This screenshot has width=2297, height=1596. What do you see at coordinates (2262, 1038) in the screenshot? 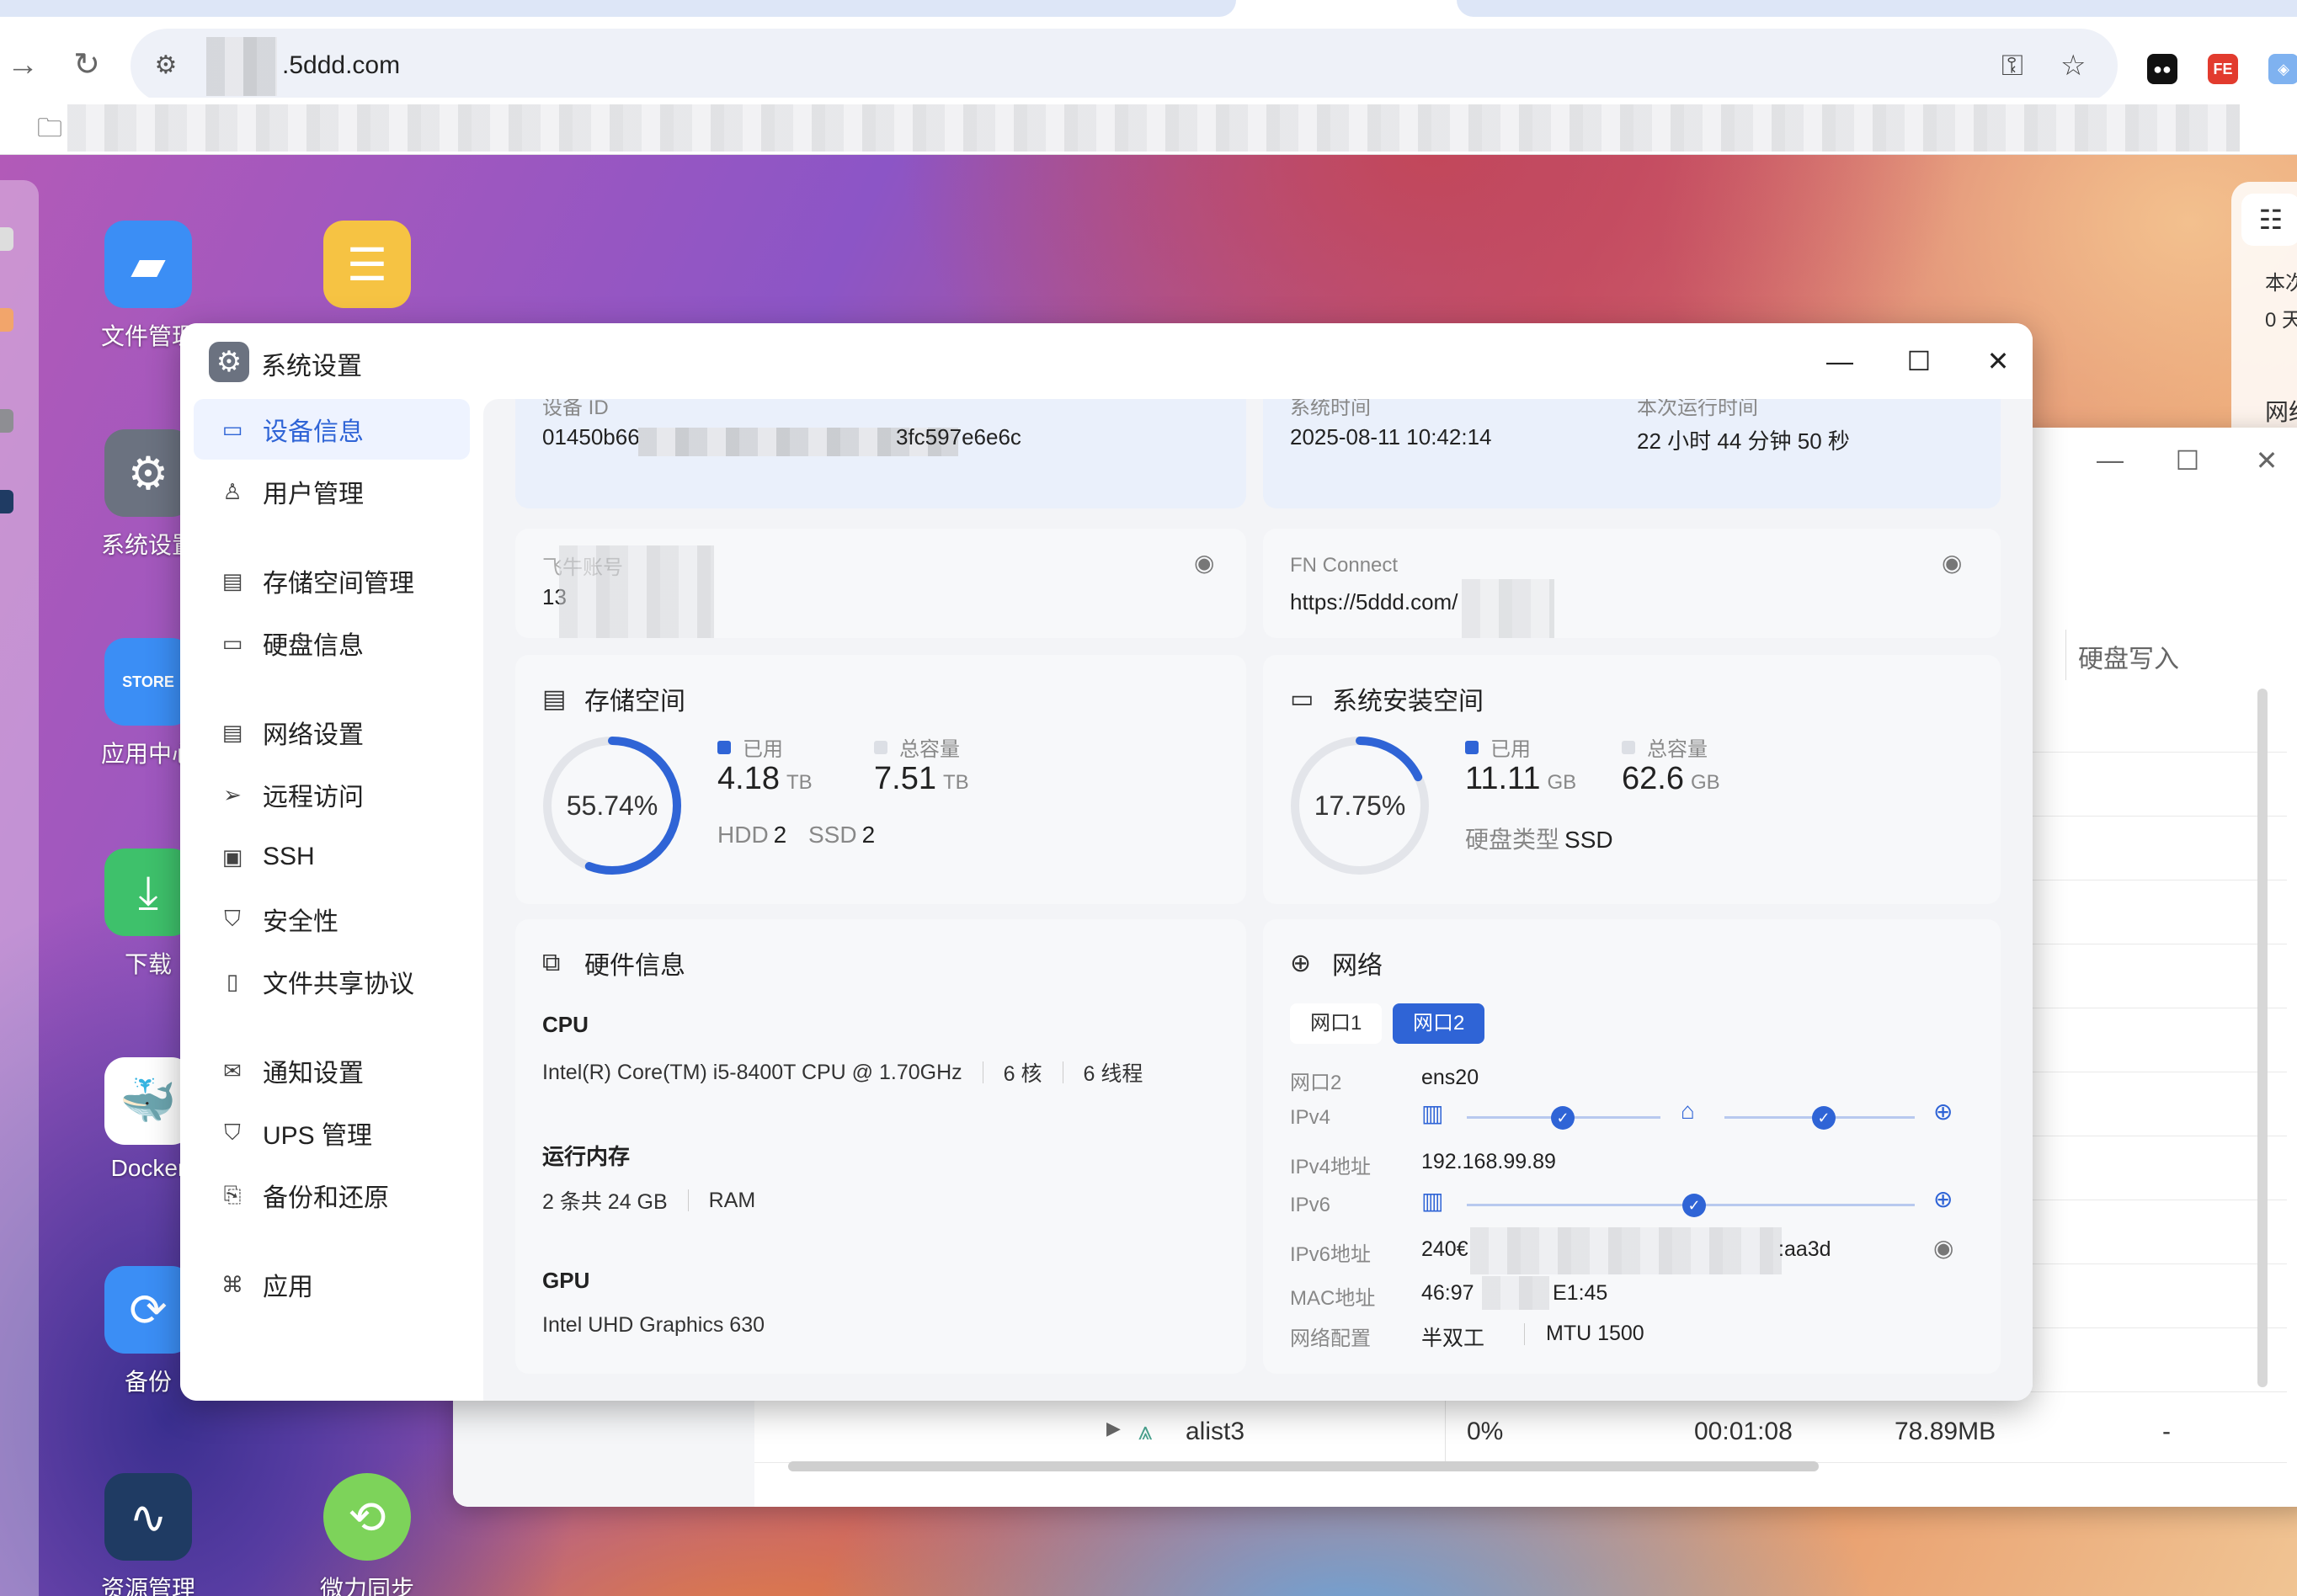
I see `vertical-scrollbar` at bounding box center [2262, 1038].